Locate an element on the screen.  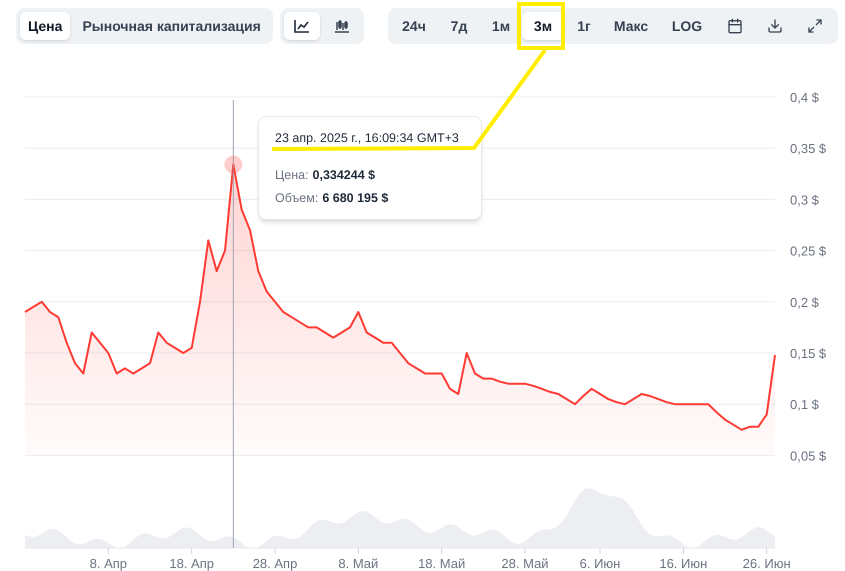
expand-icon is located at coordinates (815, 26).